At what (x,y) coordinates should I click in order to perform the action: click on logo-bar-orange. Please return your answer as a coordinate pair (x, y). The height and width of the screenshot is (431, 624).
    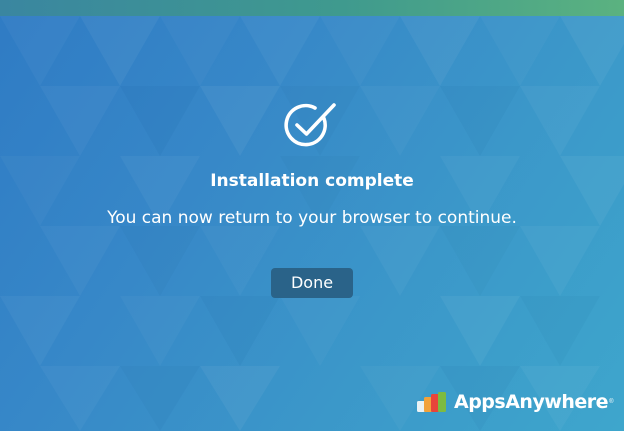
    Looking at the image, I should click on (428, 404).